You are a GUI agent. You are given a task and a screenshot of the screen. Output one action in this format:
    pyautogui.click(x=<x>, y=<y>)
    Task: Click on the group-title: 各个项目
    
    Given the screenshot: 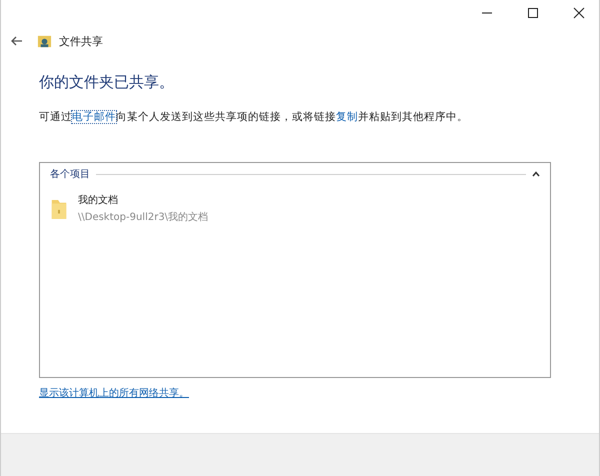 What is the action you would take?
    pyautogui.click(x=70, y=174)
    